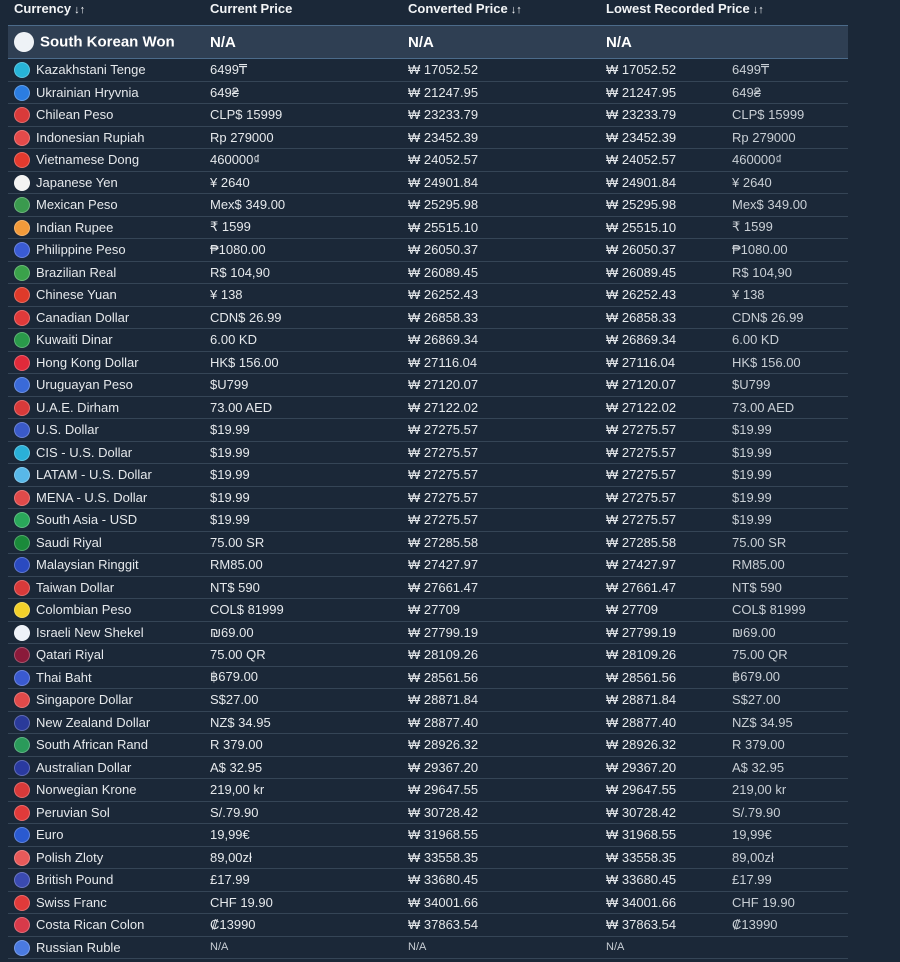 This screenshot has height=962, width=900. What do you see at coordinates (501, 790) in the screenshot?
I see `converted-price: ₩ 29647.55` at bounding box center [501, 790].